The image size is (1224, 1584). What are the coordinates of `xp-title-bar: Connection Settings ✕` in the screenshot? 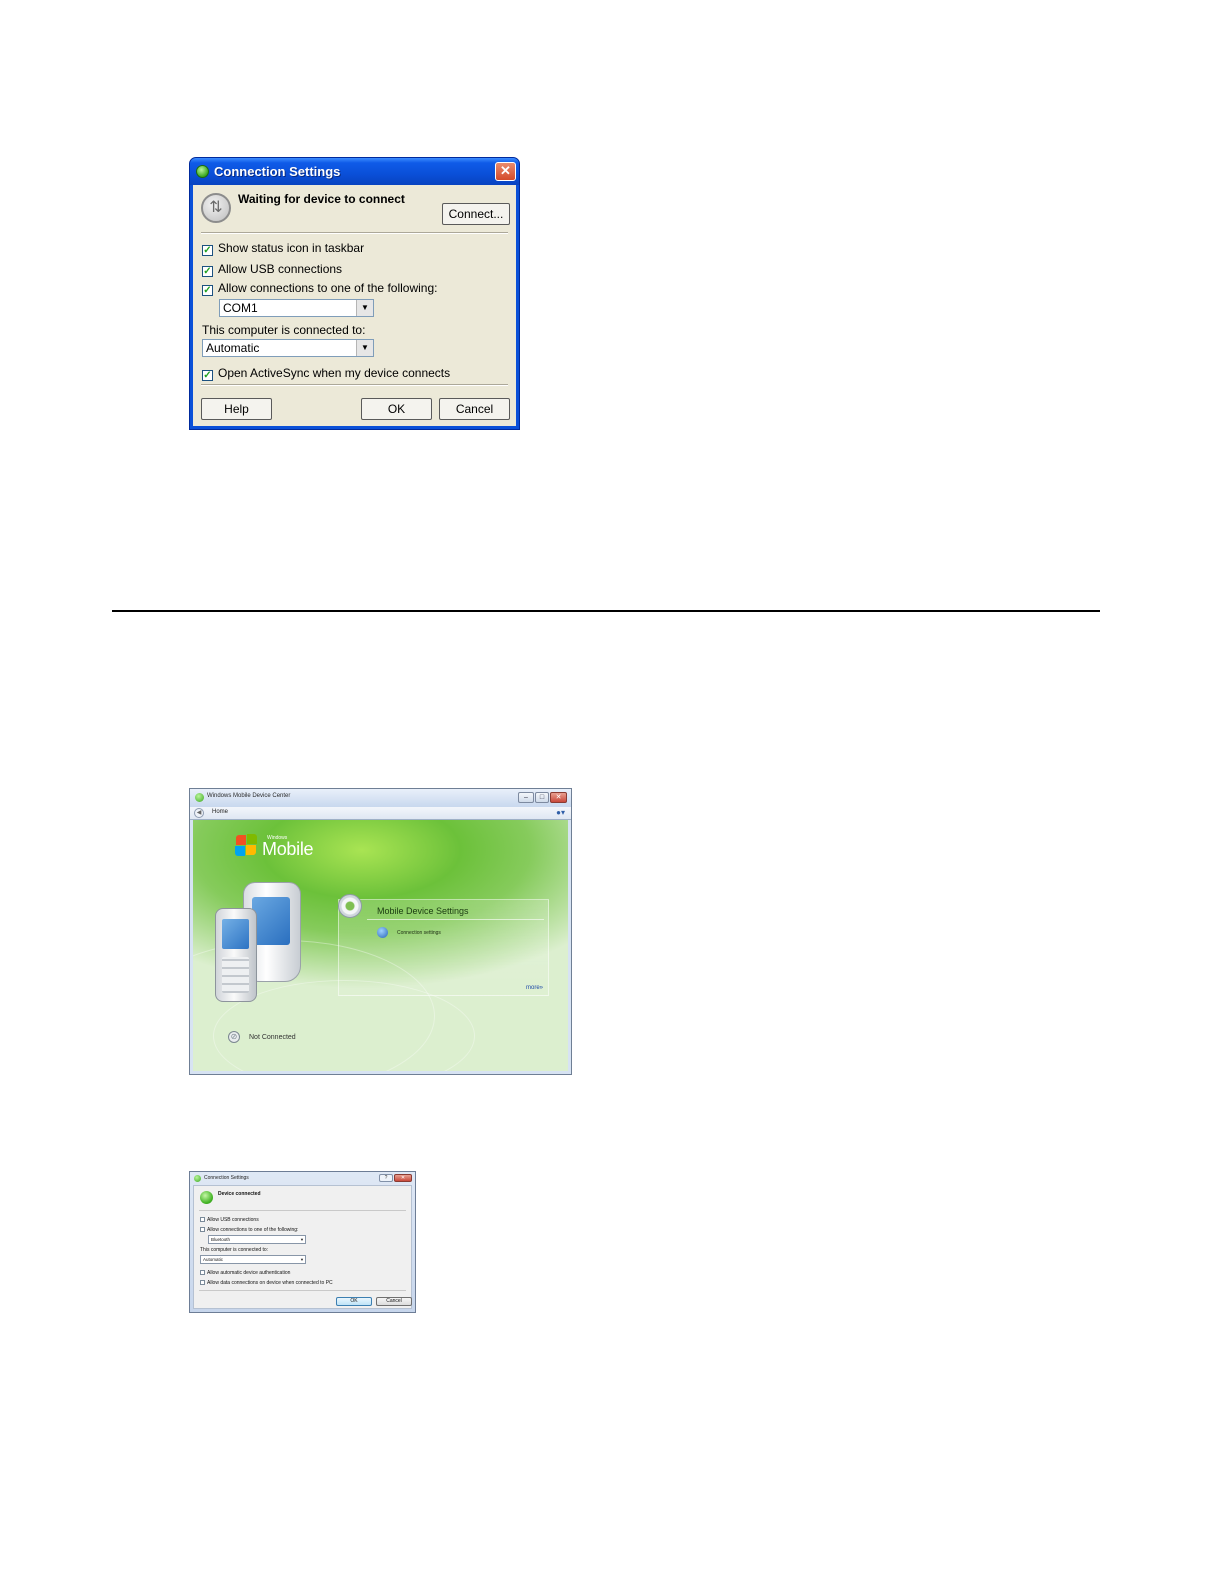 It's located at (354, 171).